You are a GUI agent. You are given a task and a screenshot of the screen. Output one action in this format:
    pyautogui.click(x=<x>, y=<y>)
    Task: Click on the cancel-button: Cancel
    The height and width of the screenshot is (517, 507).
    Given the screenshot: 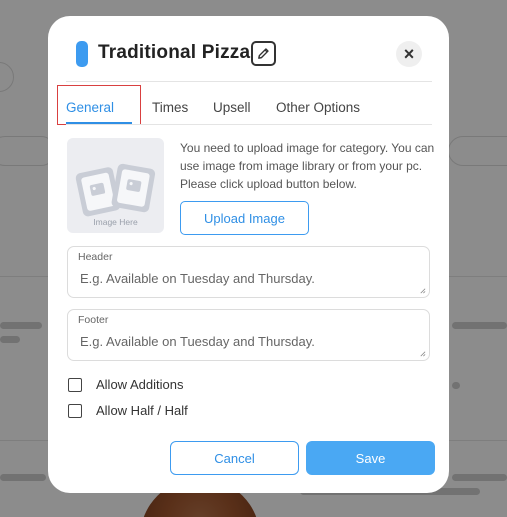 What is the action you would take?
    pyautogui.click(x=234, y=458)
    